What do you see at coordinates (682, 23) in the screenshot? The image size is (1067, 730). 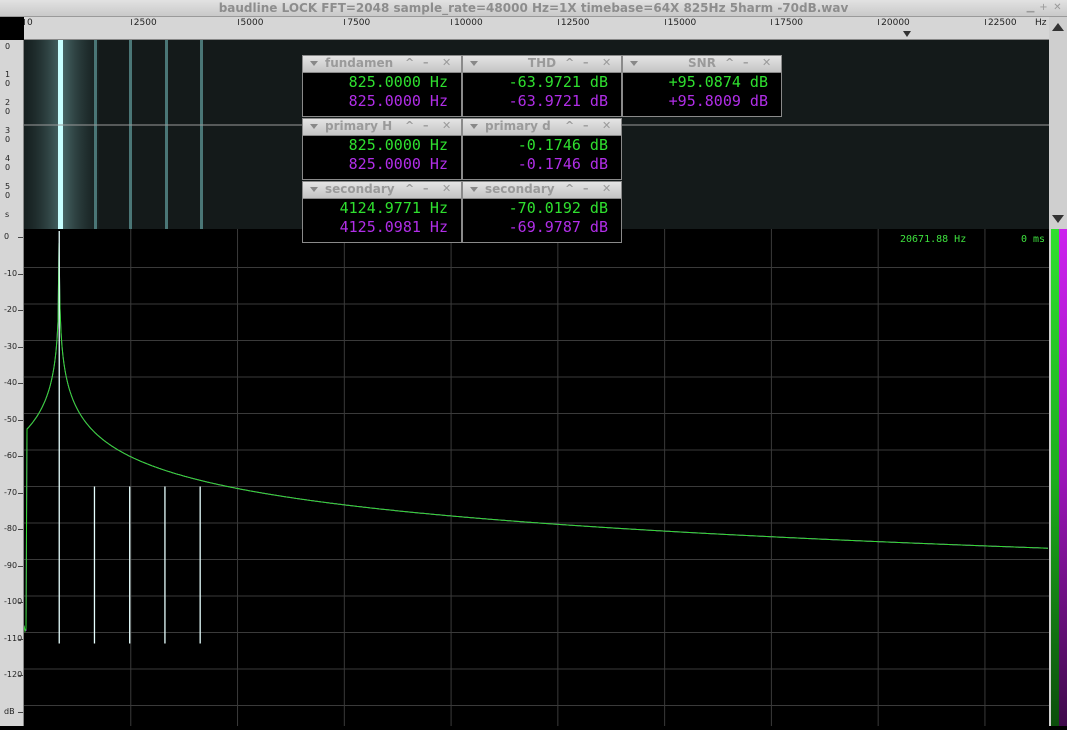 I see `frequency-ruler-label: 15000` at bounding box center [682, 23].